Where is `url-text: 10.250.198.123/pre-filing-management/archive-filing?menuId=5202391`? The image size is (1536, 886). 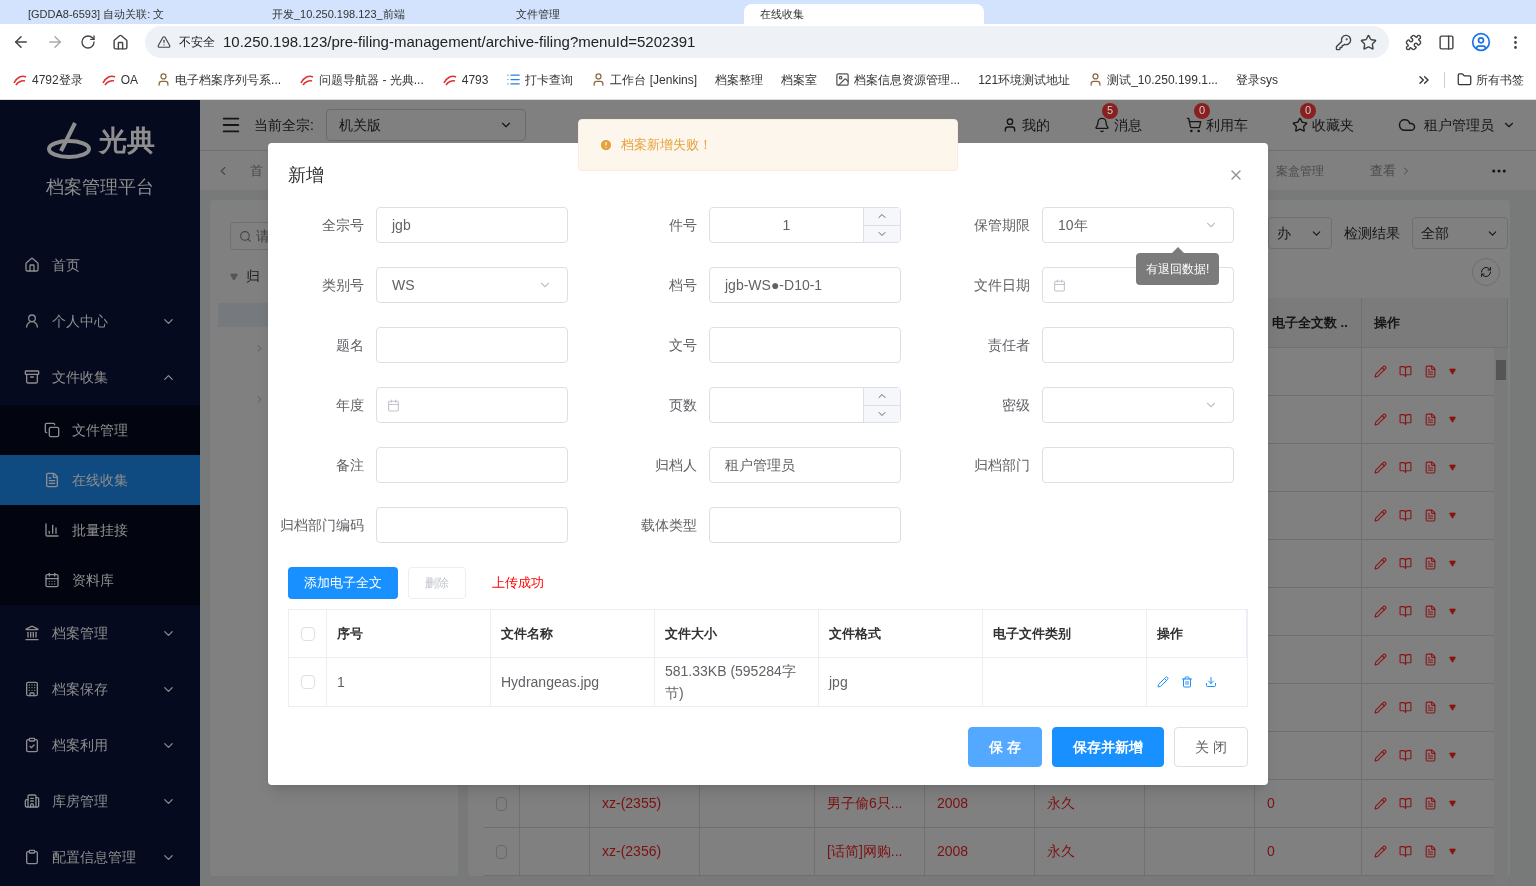
url-text: 10.250.198.123/pre-filing-management/archive-filing?menuId=5202391 is located at coordinates (459, 41).